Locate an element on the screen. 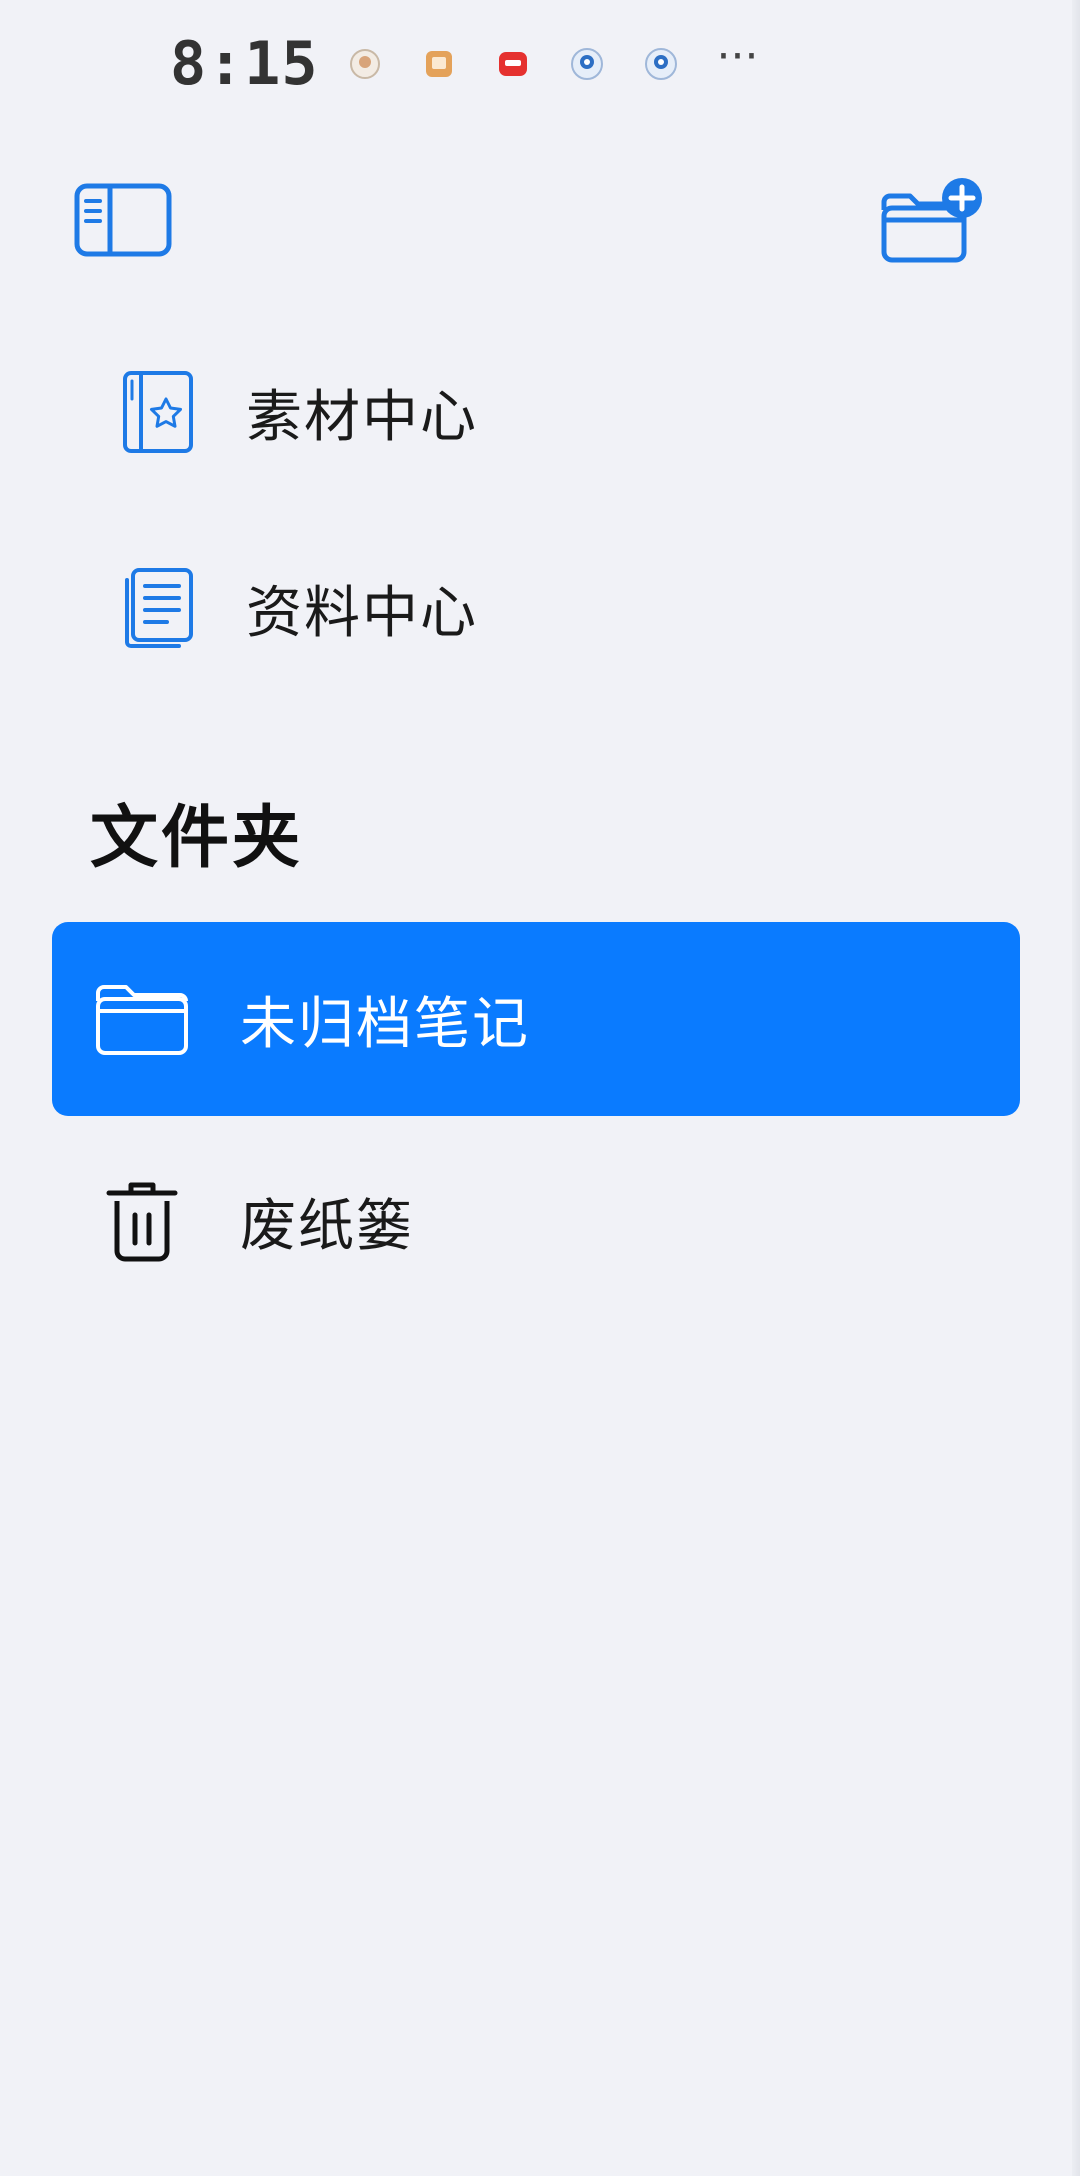 Image resolution: width=1080 pixels, height=2176 pixels. folder-icon is located at coordinates (142, 1019).